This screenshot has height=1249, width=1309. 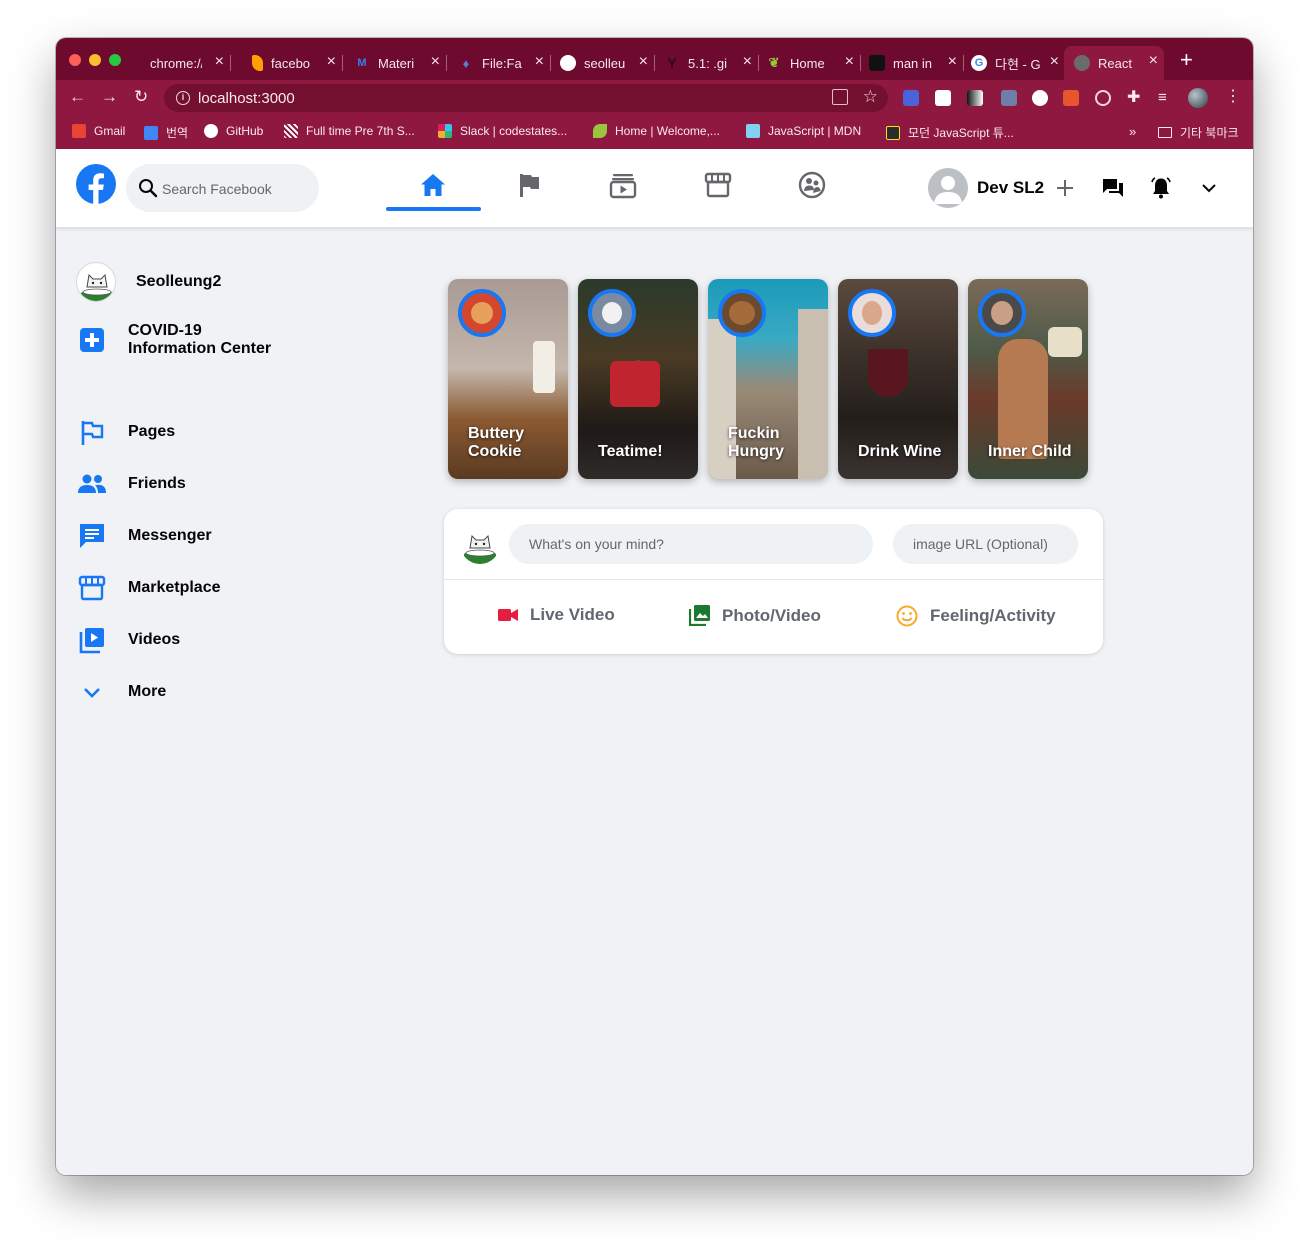 I want to click on chevron-down-icon, so click(x=1209, y=188).